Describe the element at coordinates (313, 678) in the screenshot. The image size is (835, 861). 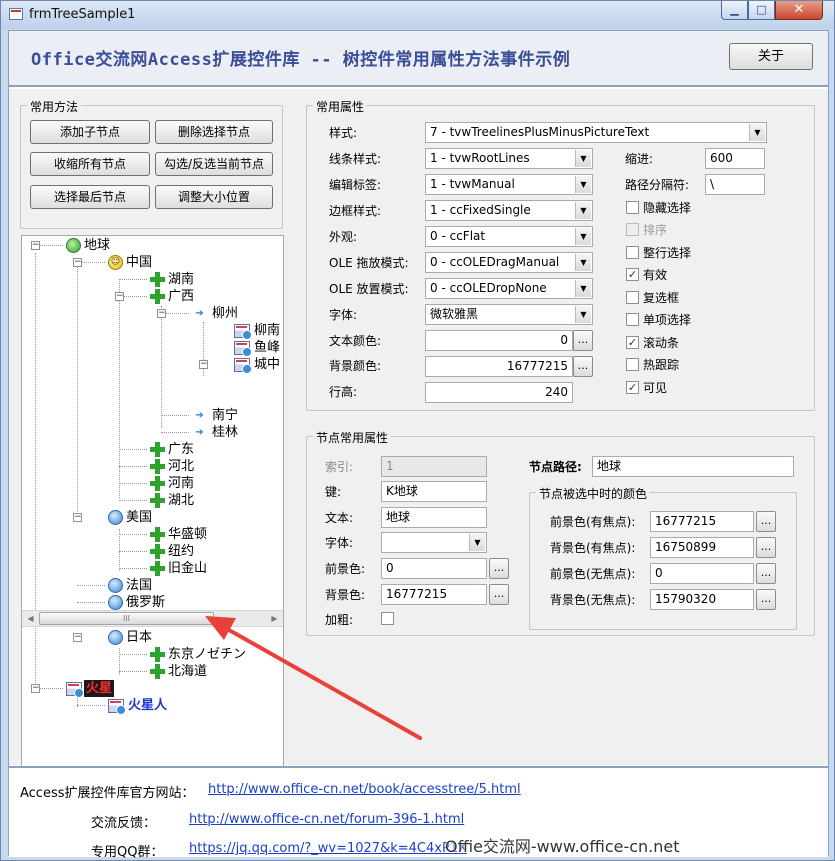
I see `annotation-arrow-icon` at that location.